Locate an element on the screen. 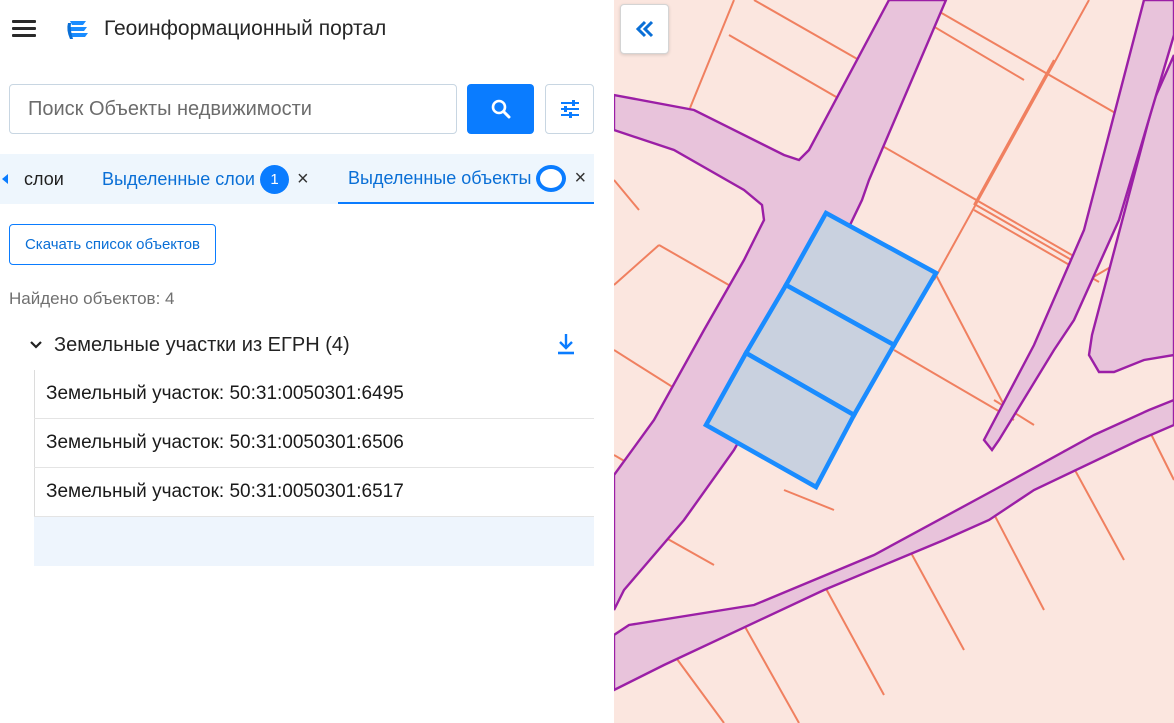 Image resolution: width=1174 pixels, height=723 pixels. double-chevron-left-icon is located at coordinates (644, 29).